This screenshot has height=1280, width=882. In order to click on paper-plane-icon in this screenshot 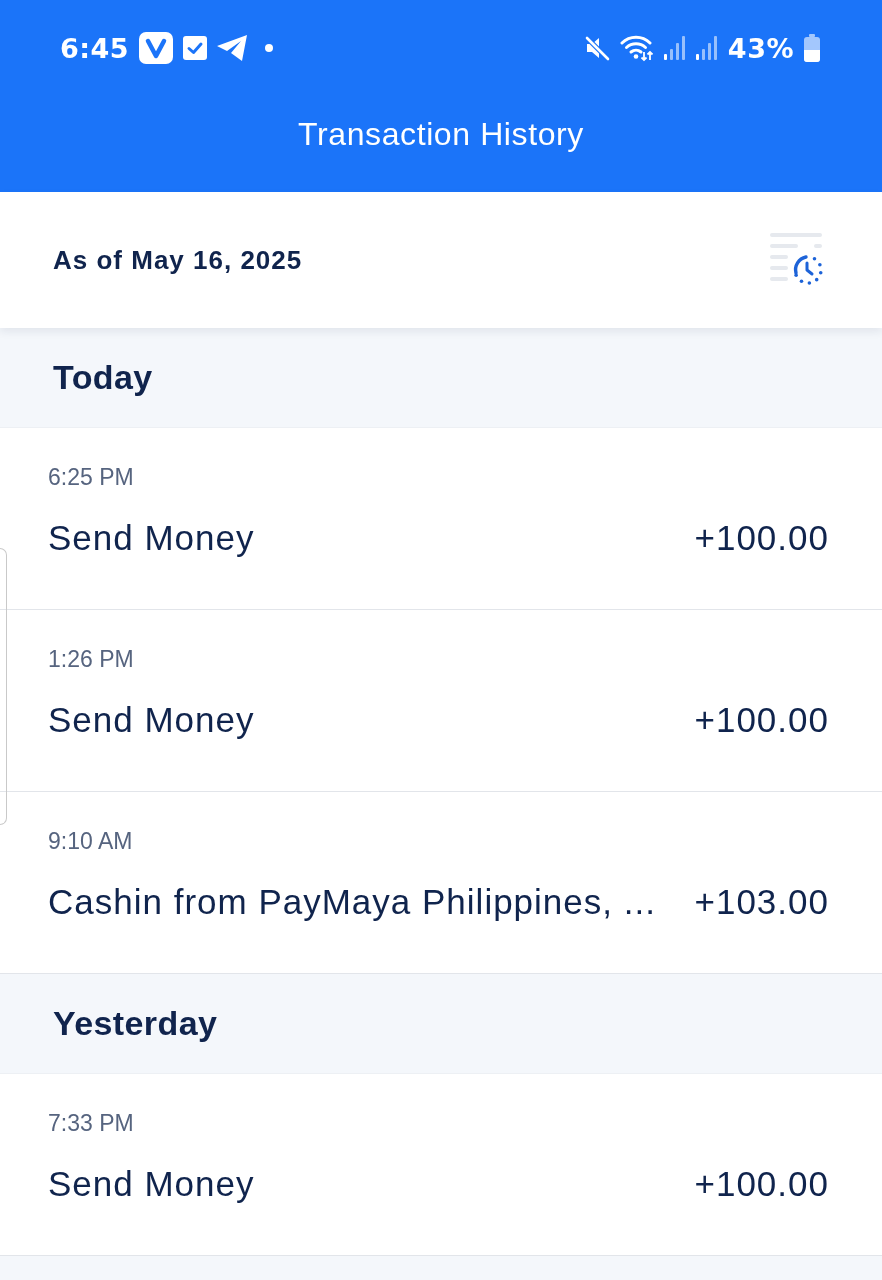, I will do `click(232, 48)`.